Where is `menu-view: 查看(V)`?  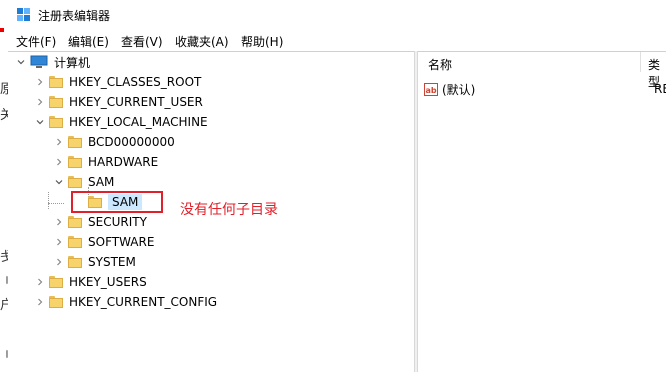
menu-view: 查看(V) is located at coordinates (142, 41).